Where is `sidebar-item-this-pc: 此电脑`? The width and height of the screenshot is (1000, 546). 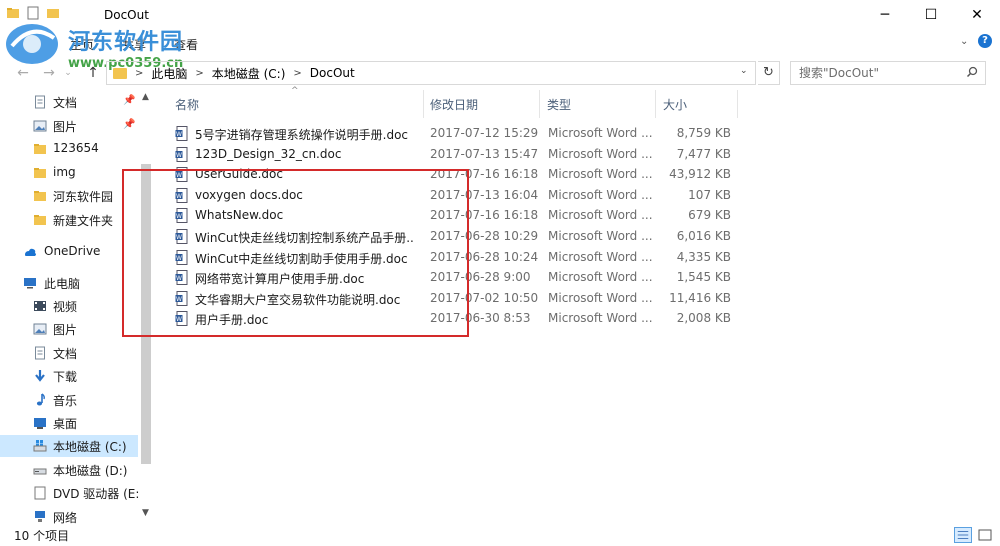 sidebar-item-this-pc: 此电脑 is located at coordinates (69, 283).